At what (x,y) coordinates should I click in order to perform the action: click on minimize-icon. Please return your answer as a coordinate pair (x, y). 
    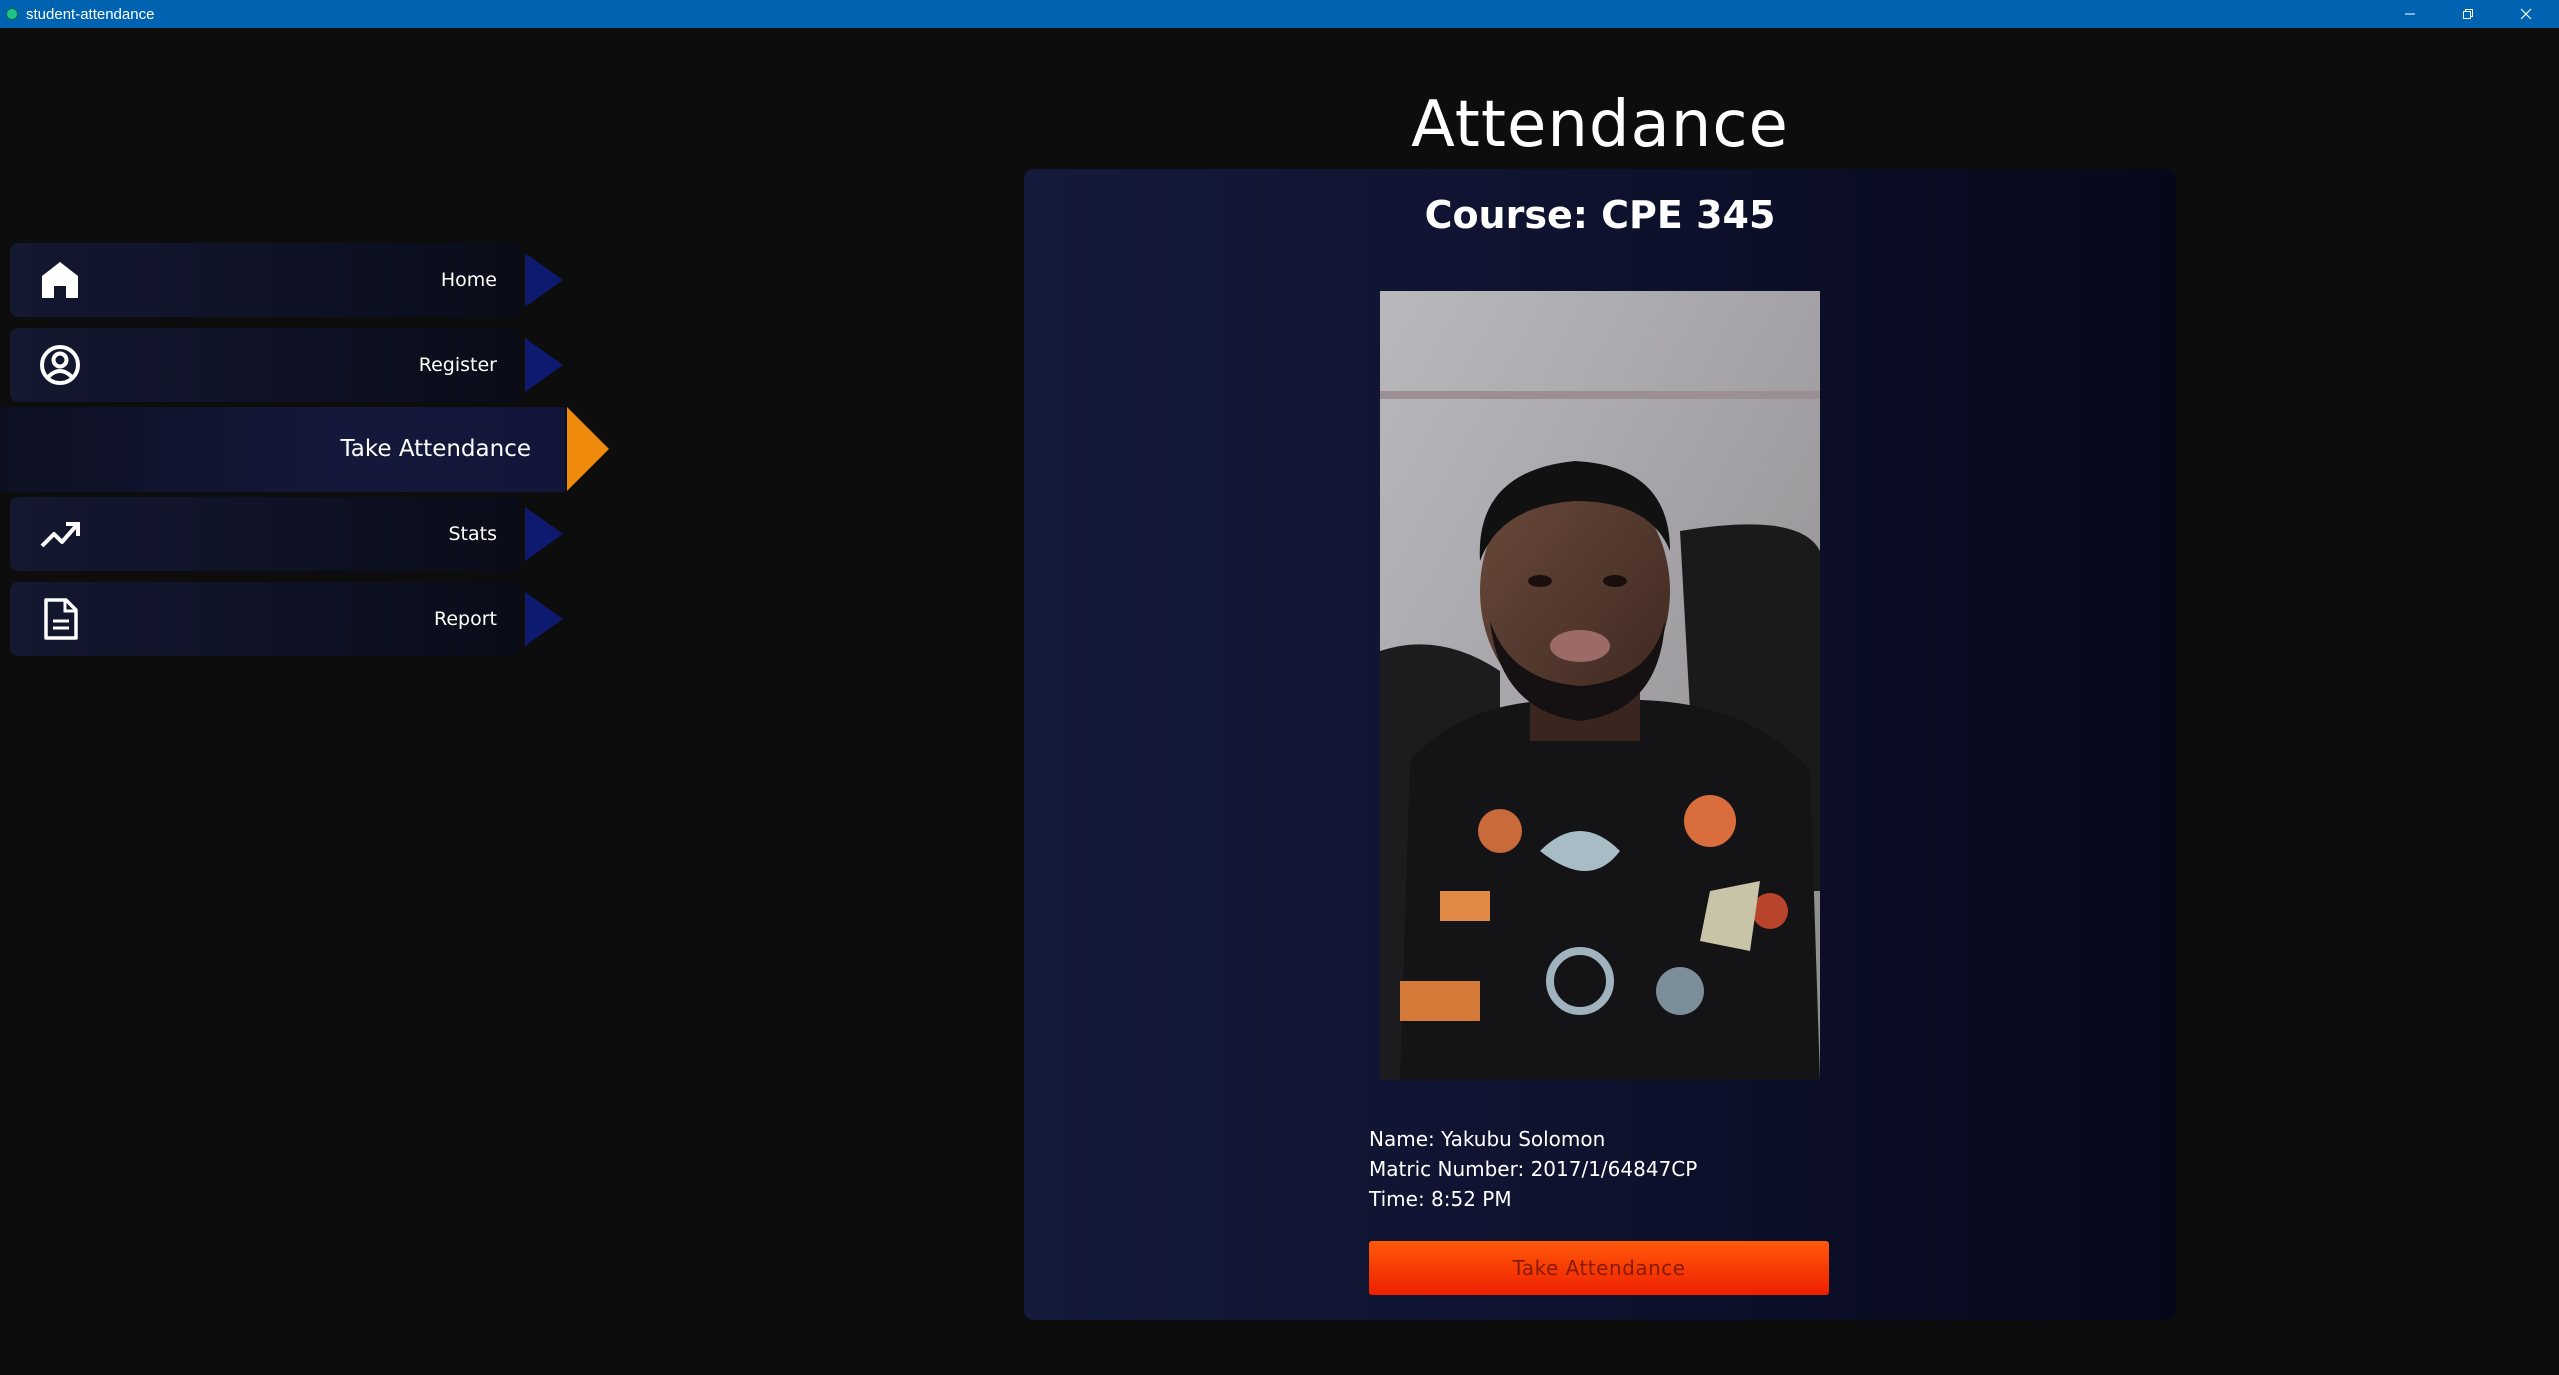
    Looking at the image, I should click on (2410, 14).